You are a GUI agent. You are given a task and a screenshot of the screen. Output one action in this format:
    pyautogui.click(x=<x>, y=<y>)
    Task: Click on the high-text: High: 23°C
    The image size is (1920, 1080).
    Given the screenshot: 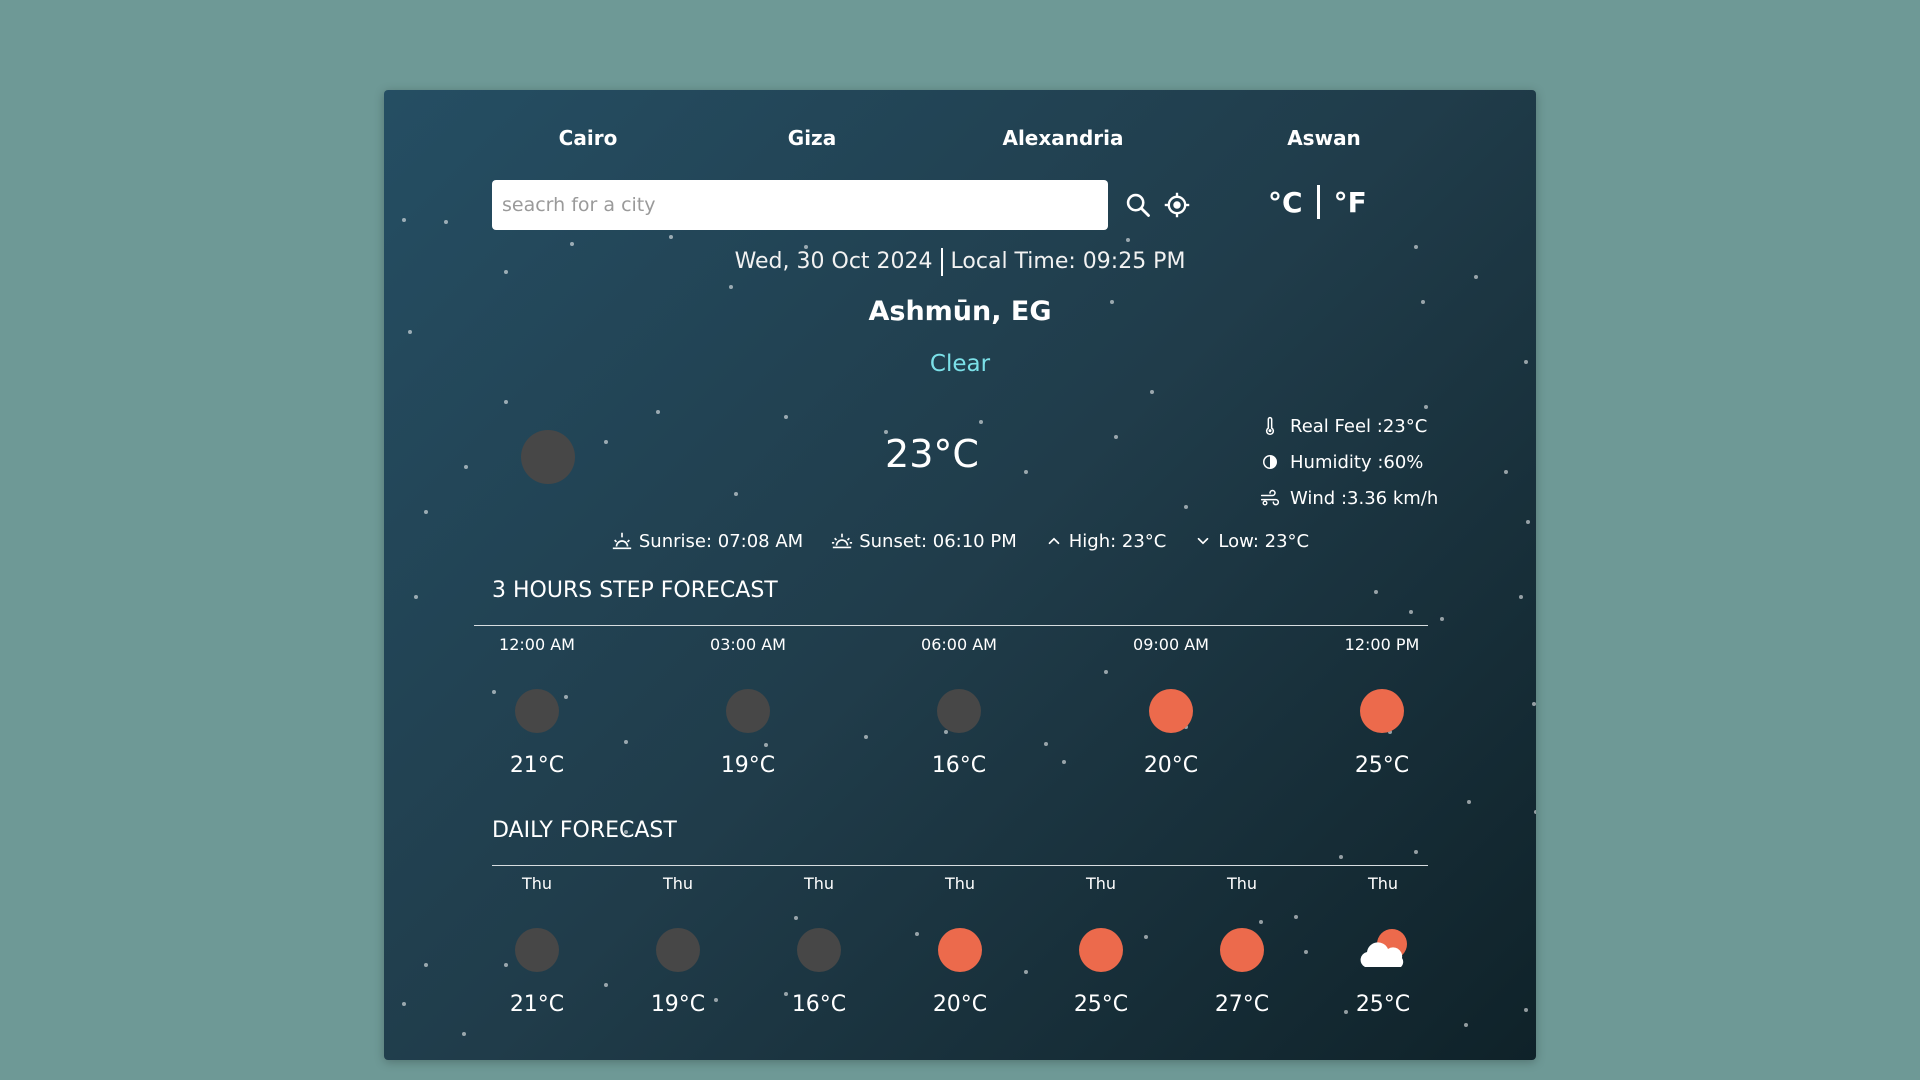 What is the action you would take?
    pyautogui.click(x=1117, y=541)
    